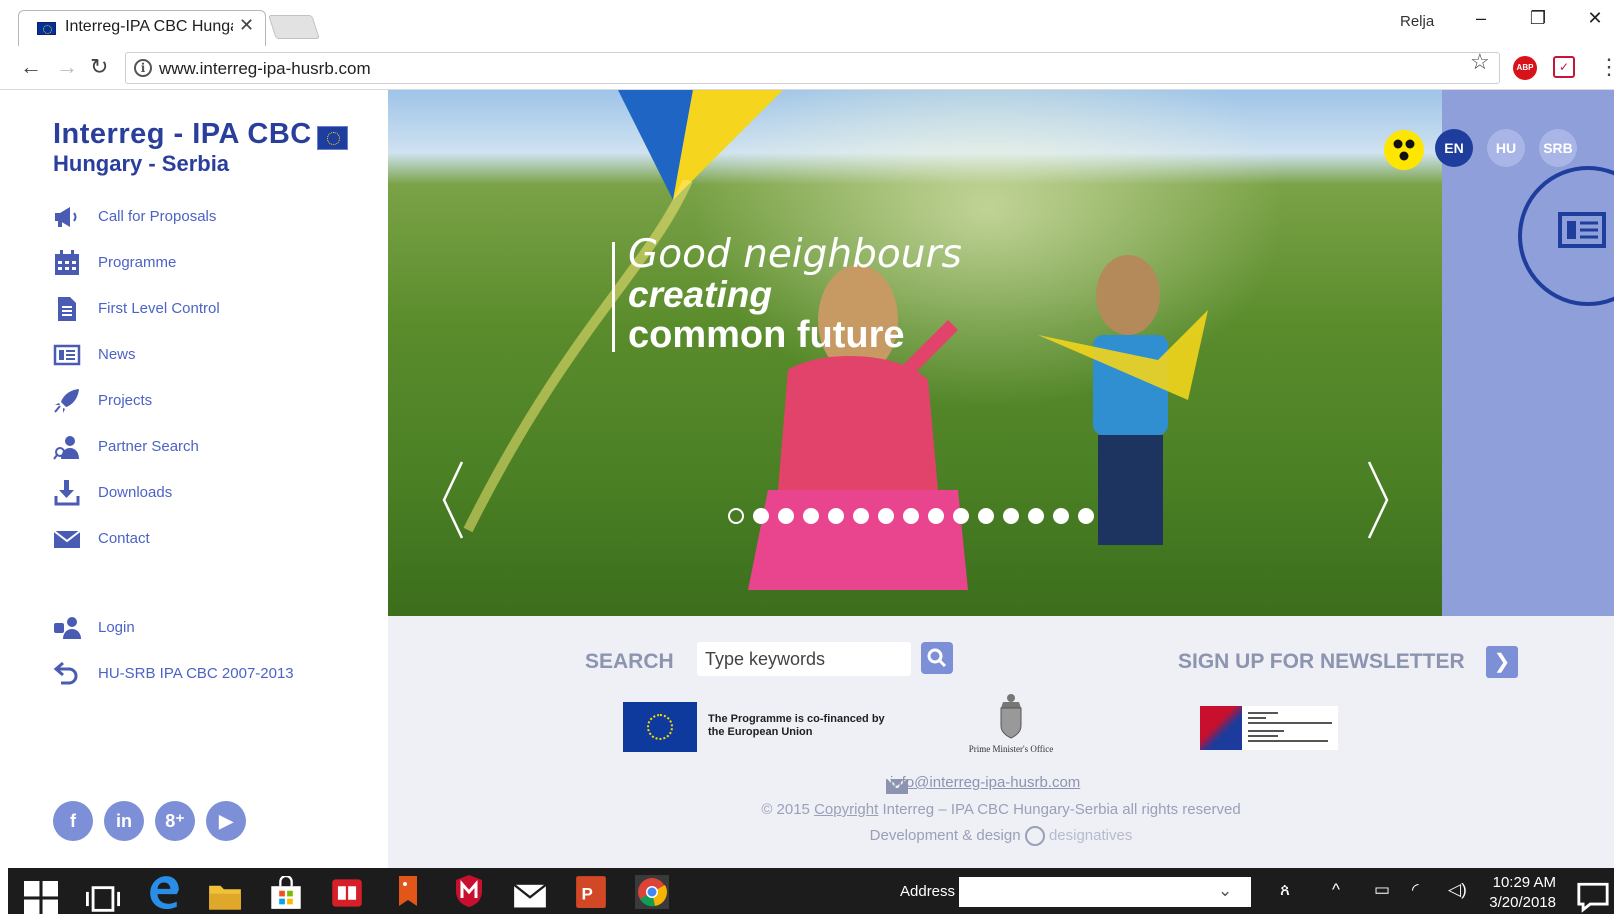  Describe the element at coordinates (175, 821) in the screenshot. I see `google-plus-icon: 8⁺` at that location.